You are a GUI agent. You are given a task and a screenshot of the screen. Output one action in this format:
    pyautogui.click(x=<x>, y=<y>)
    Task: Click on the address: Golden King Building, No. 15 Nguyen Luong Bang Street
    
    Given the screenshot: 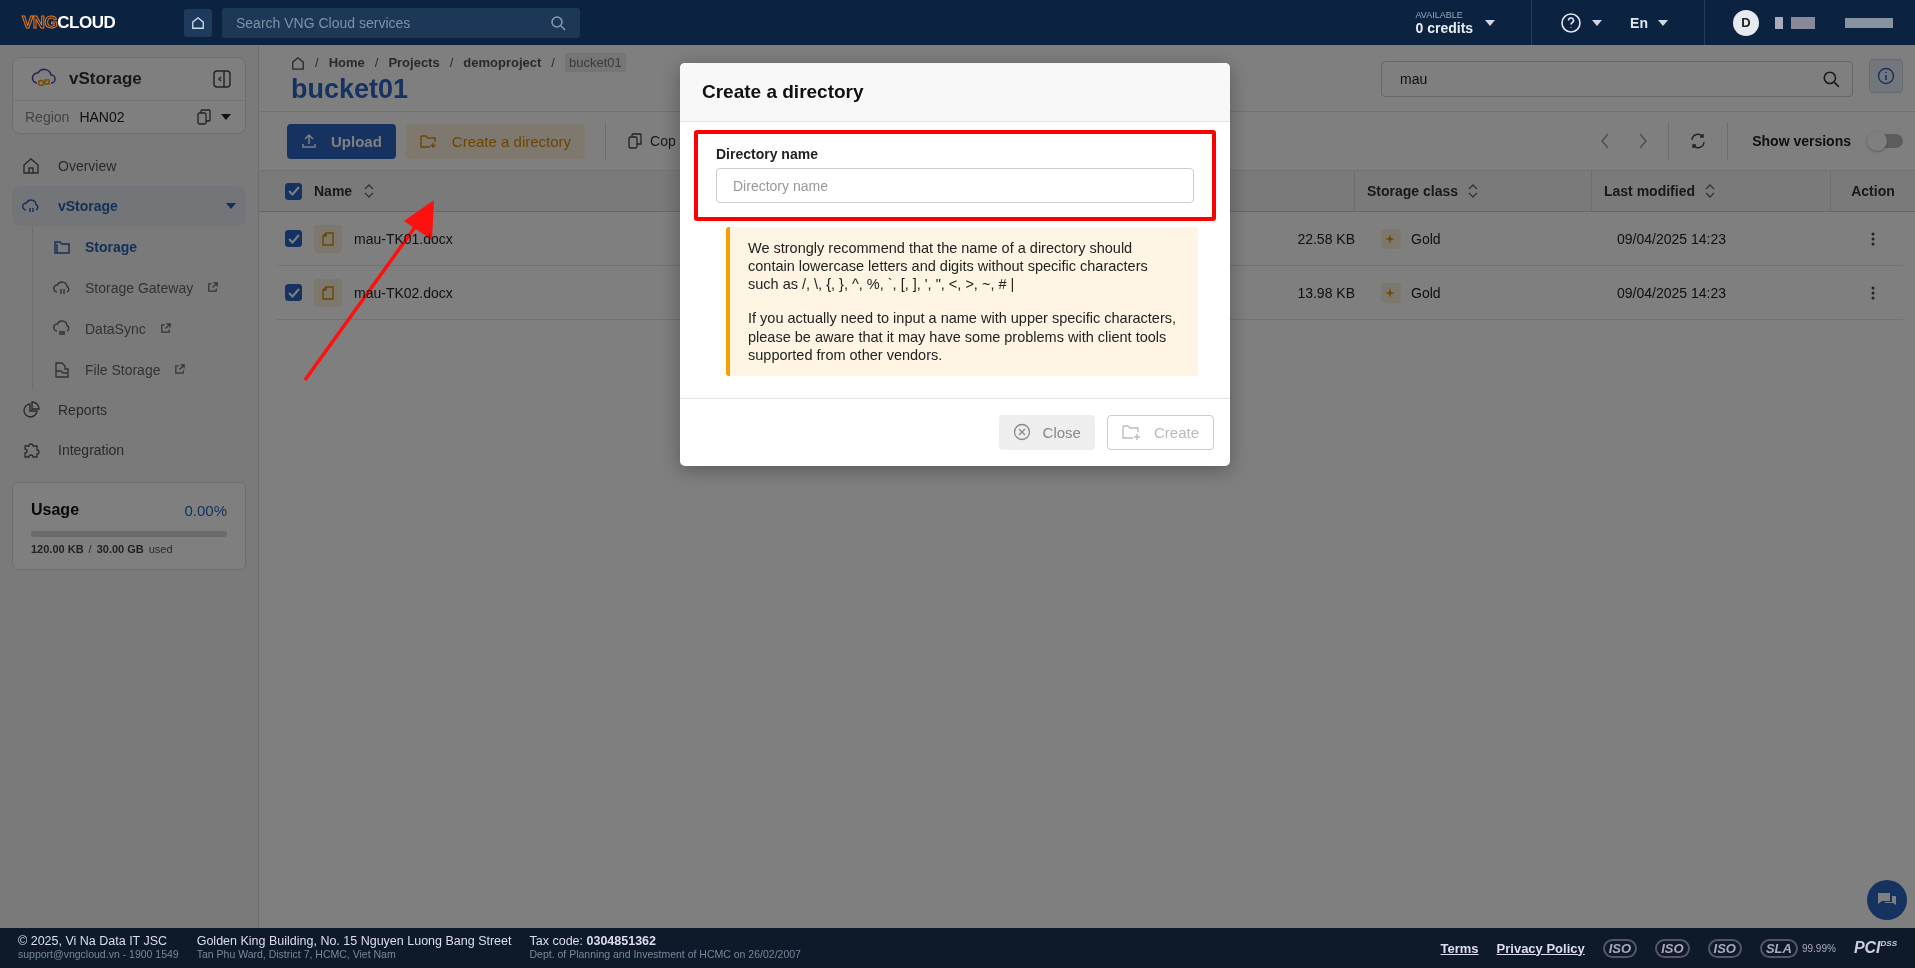 What is the action you would take?
    pyautogui.click(x=354, y=942)
    